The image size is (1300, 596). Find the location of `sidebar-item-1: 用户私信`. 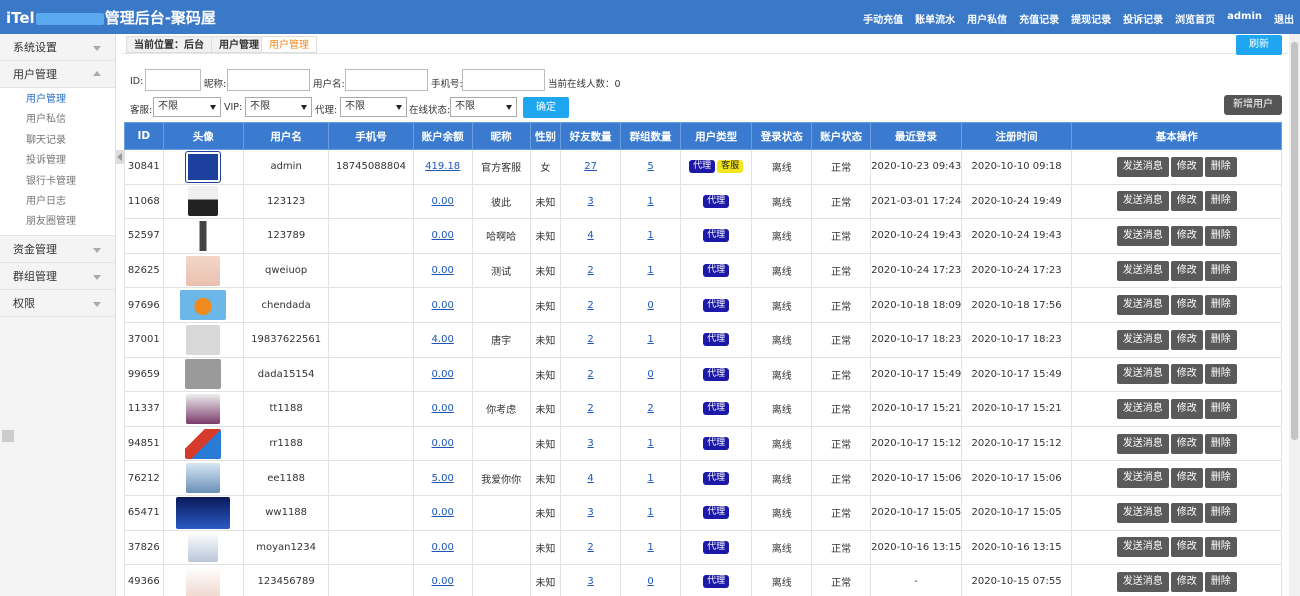

sidebar-item-1: 用户私信 is located at coordinates (57, 120).